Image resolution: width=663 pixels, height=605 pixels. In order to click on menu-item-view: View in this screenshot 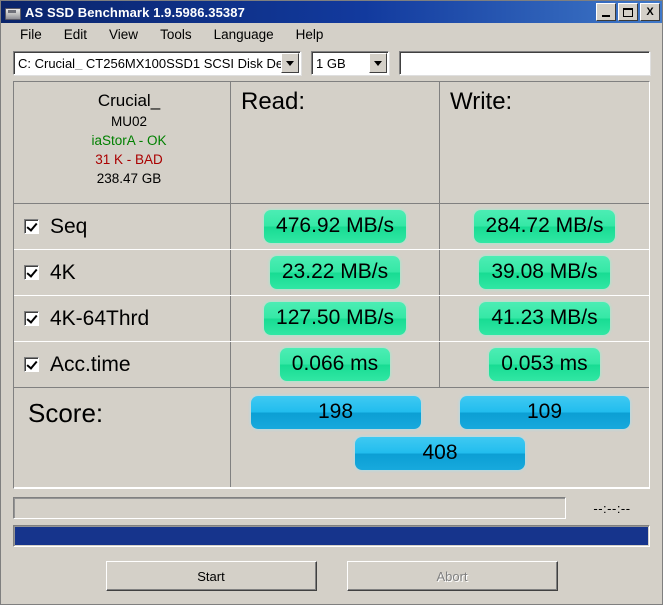, I will do `click(123, 35)`.